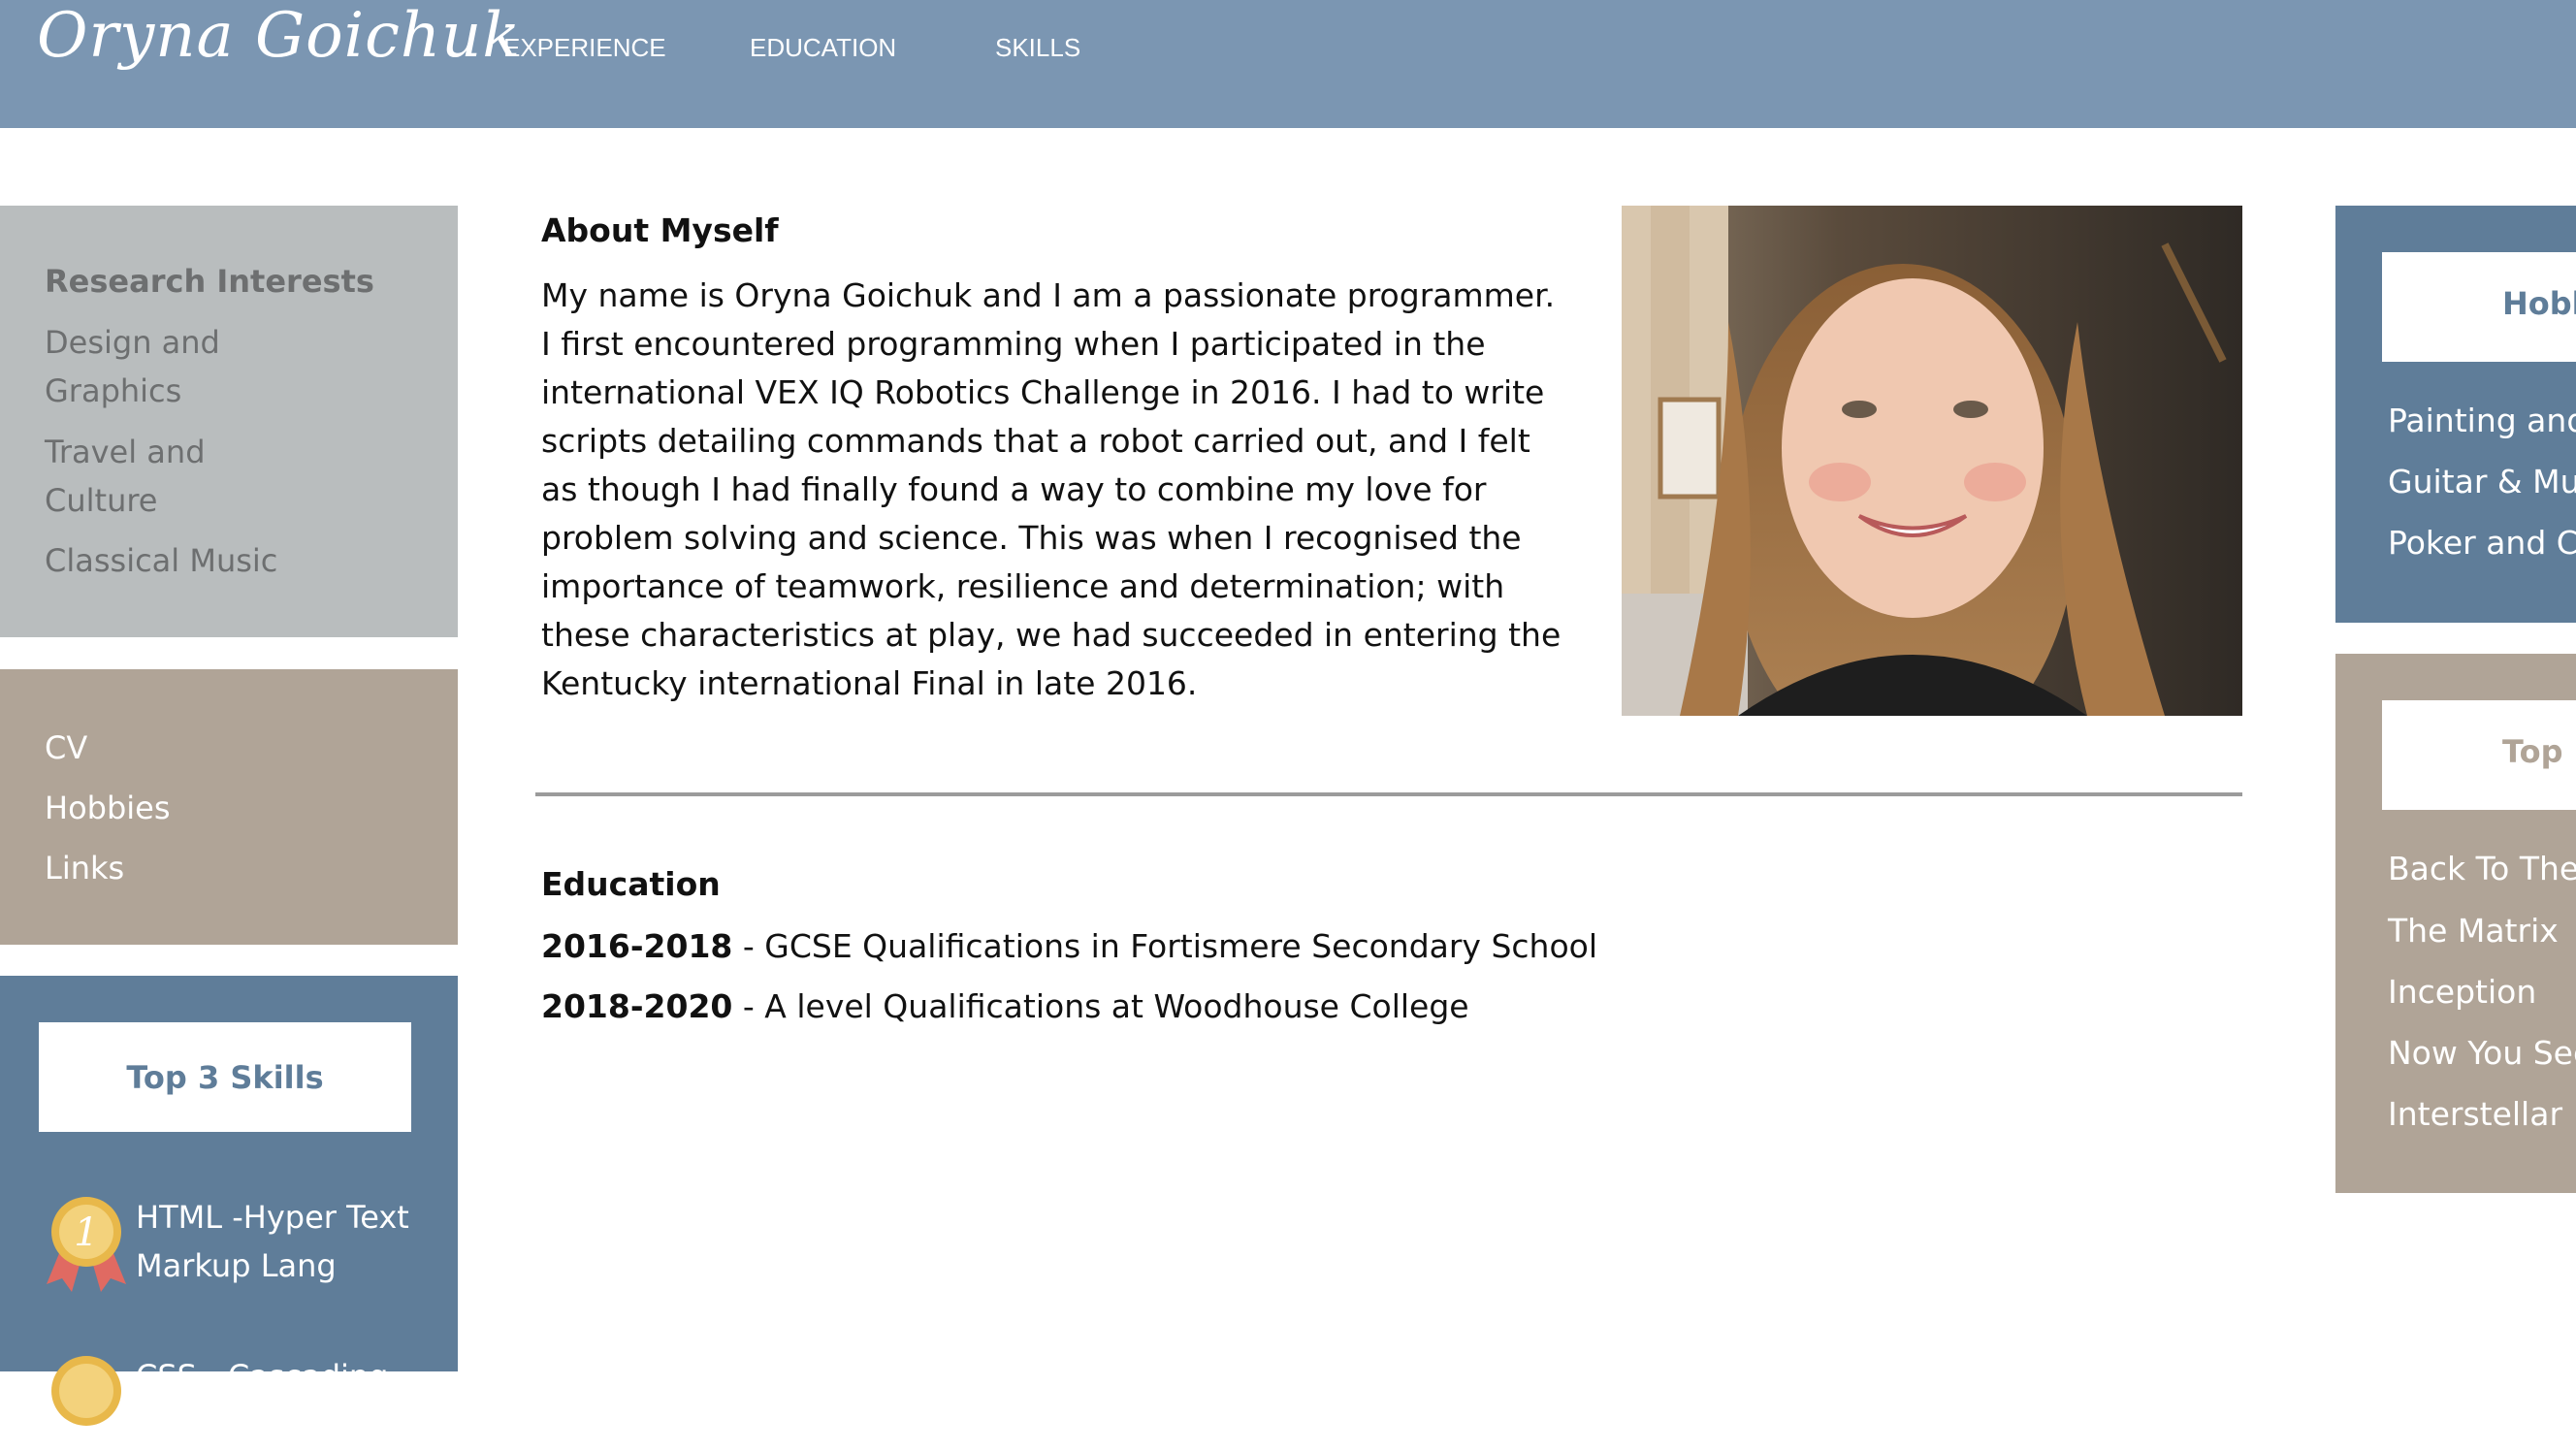 Image resolution: width=2576 pixels, height=1451 pixels. I want to click on skill-2-line1: CSS - Cascading, so click(262, 1376).